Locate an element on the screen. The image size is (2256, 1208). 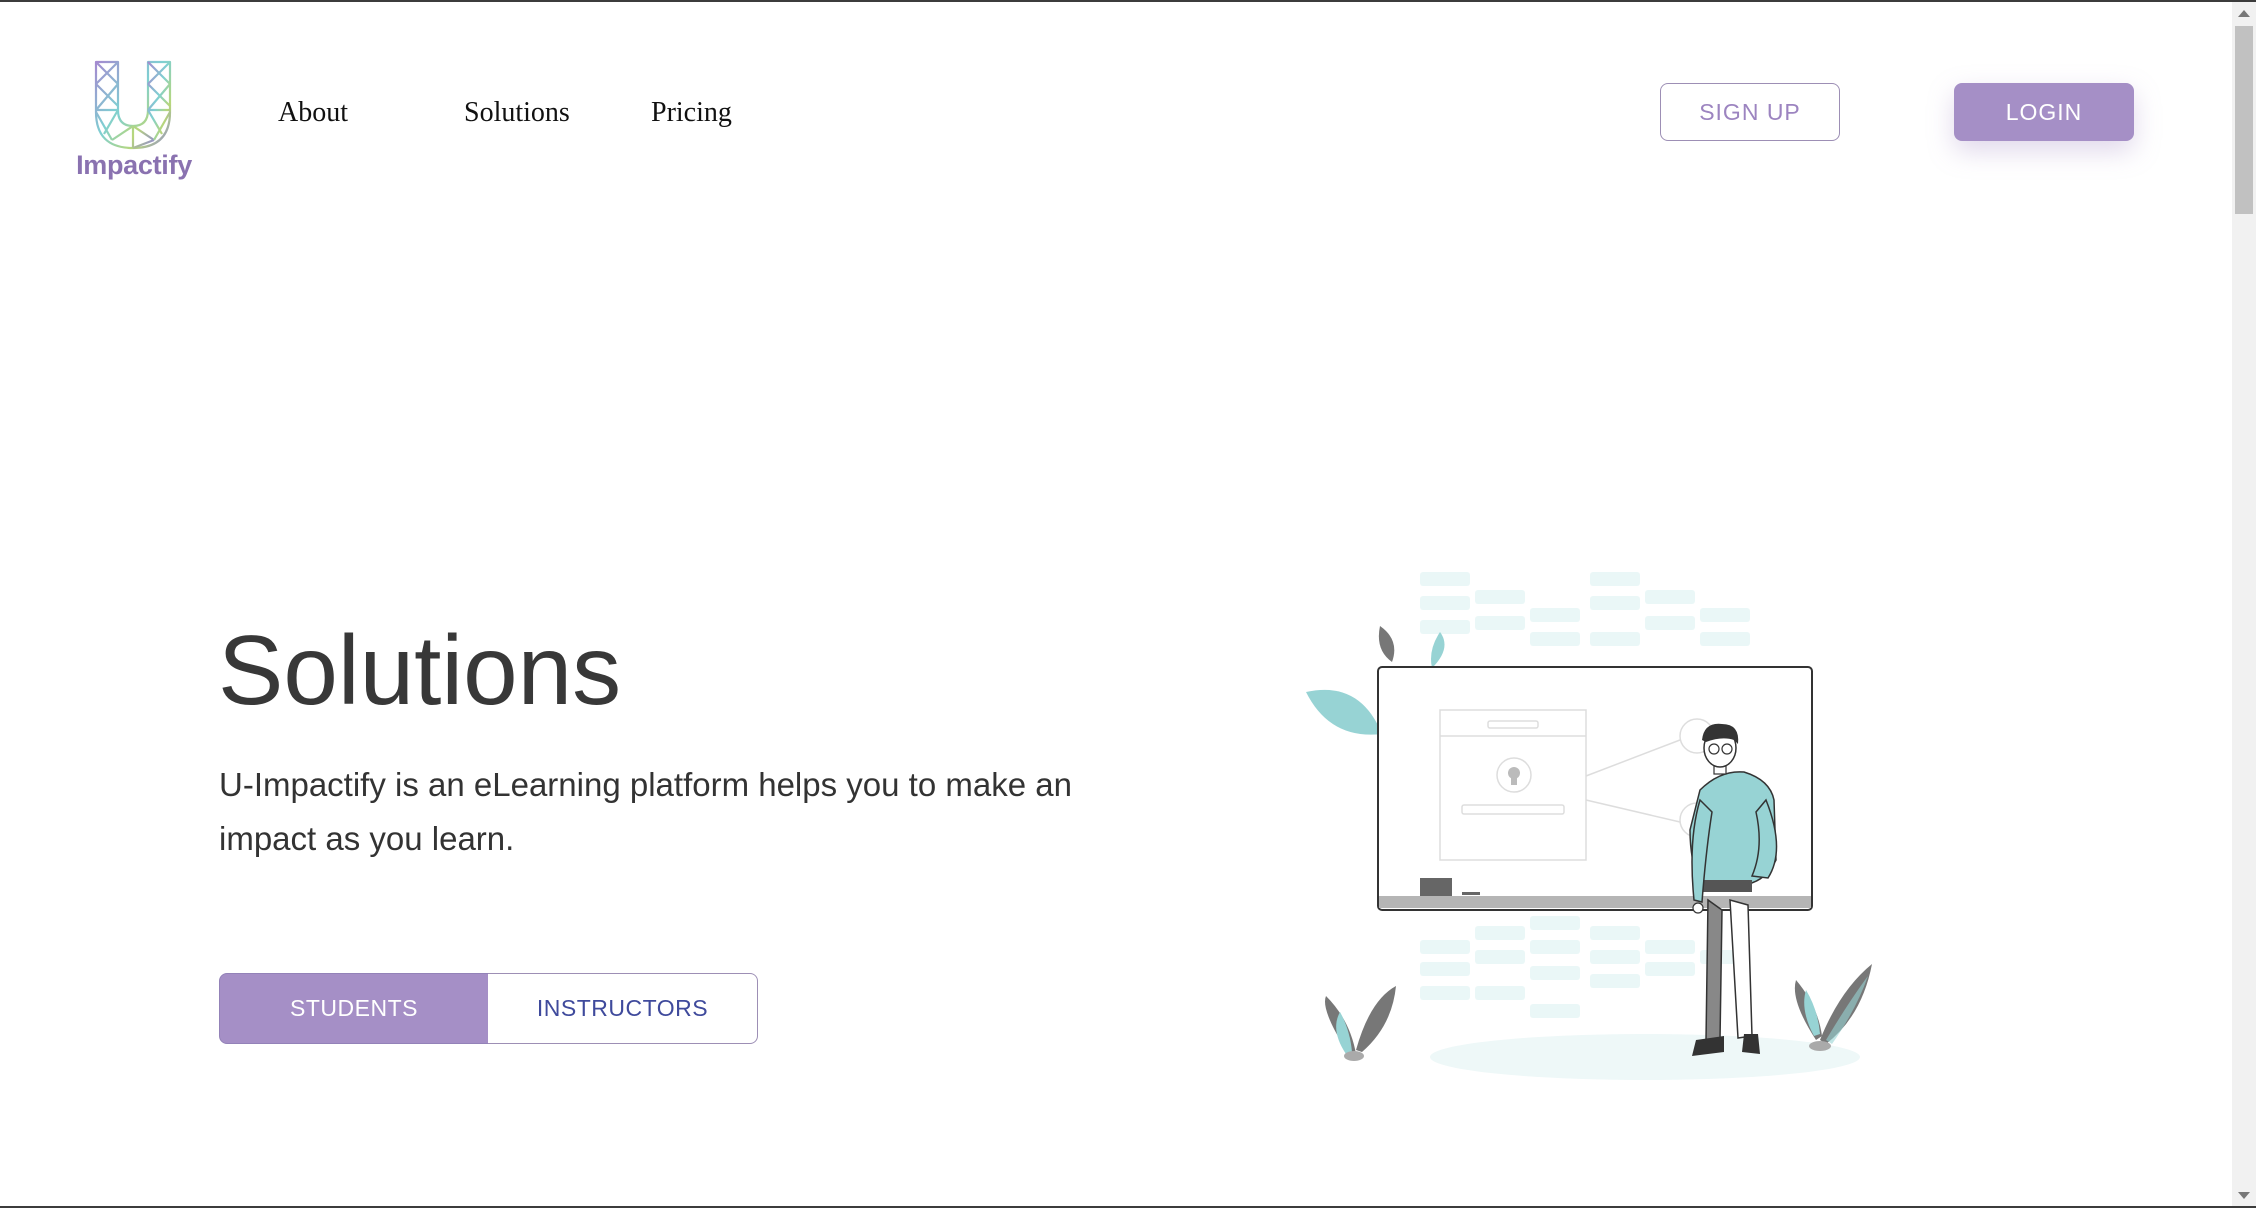
page-title: Solutions is located at coordinates (420, 670).